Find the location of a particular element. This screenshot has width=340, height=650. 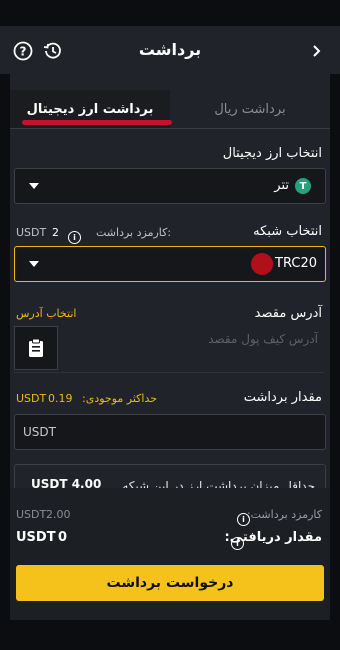

max-balance-value: 0.19 is located at coordinates (60, 398).